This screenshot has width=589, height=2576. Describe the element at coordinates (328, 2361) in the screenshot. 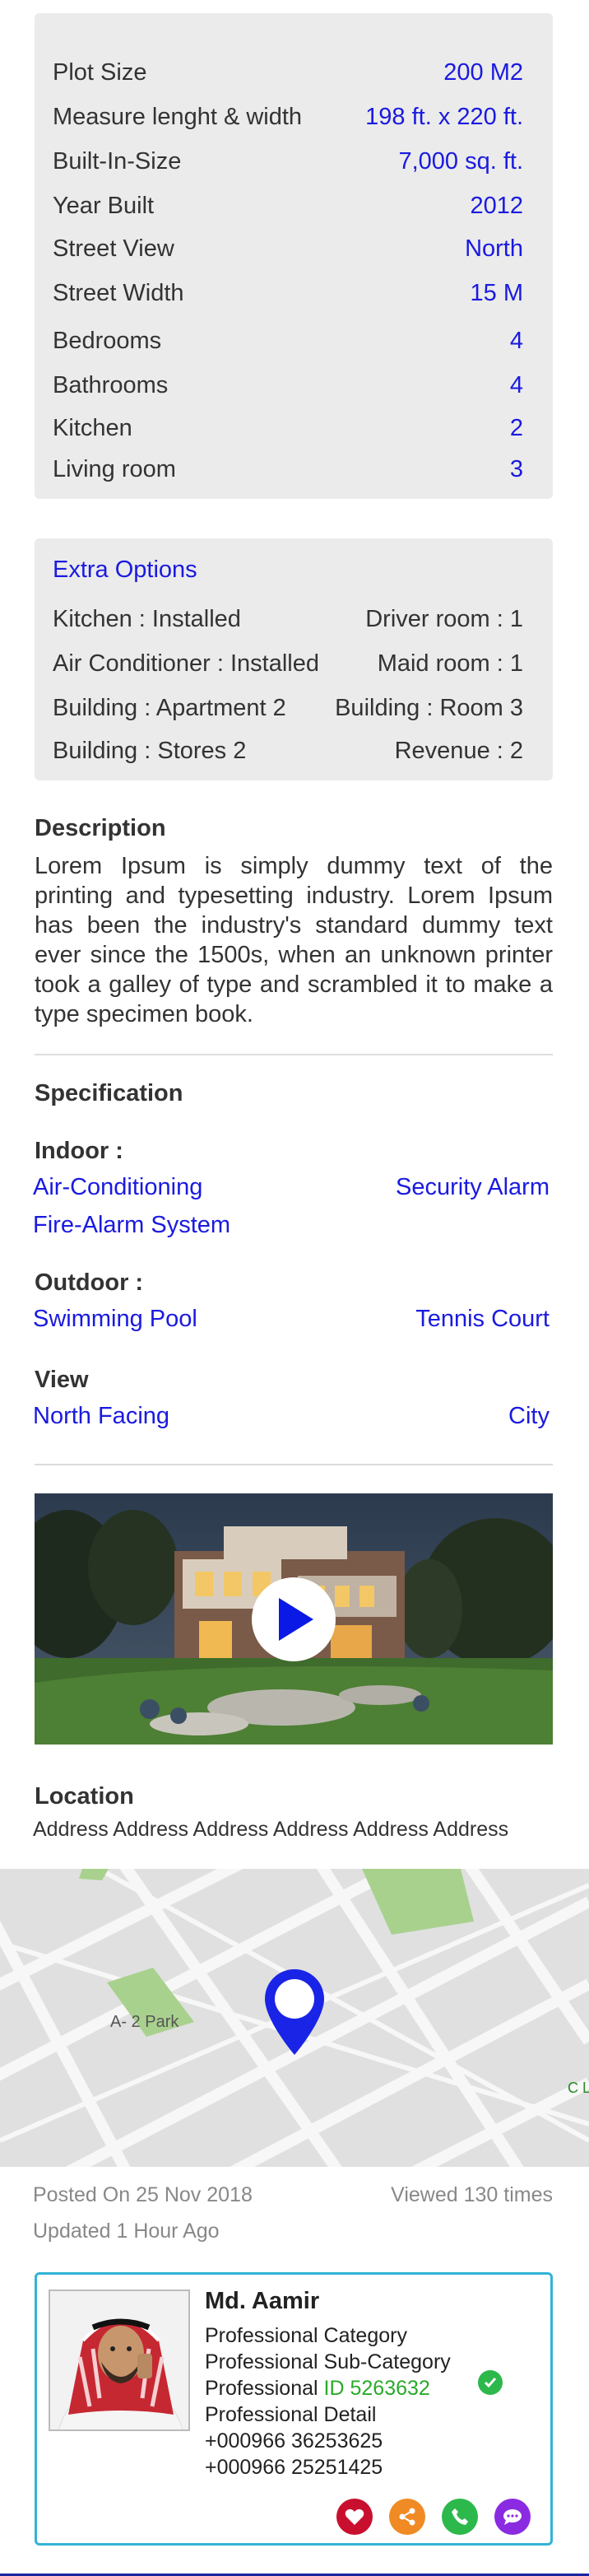

I see `agent-sub-category: Professional Sub-Category` at that location.